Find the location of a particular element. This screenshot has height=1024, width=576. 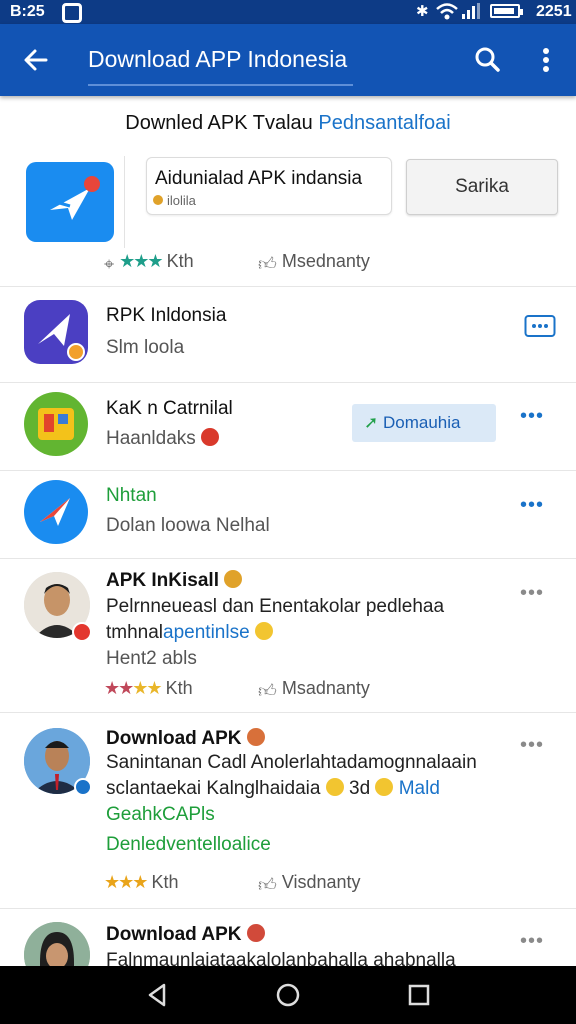

send-arrow-icon is located at coordinates (61, 337).